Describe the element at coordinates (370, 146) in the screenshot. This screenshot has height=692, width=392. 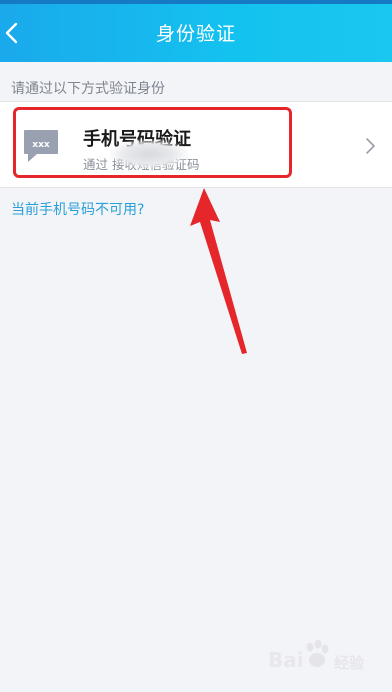
I see `chevron-right-icon` at that location.